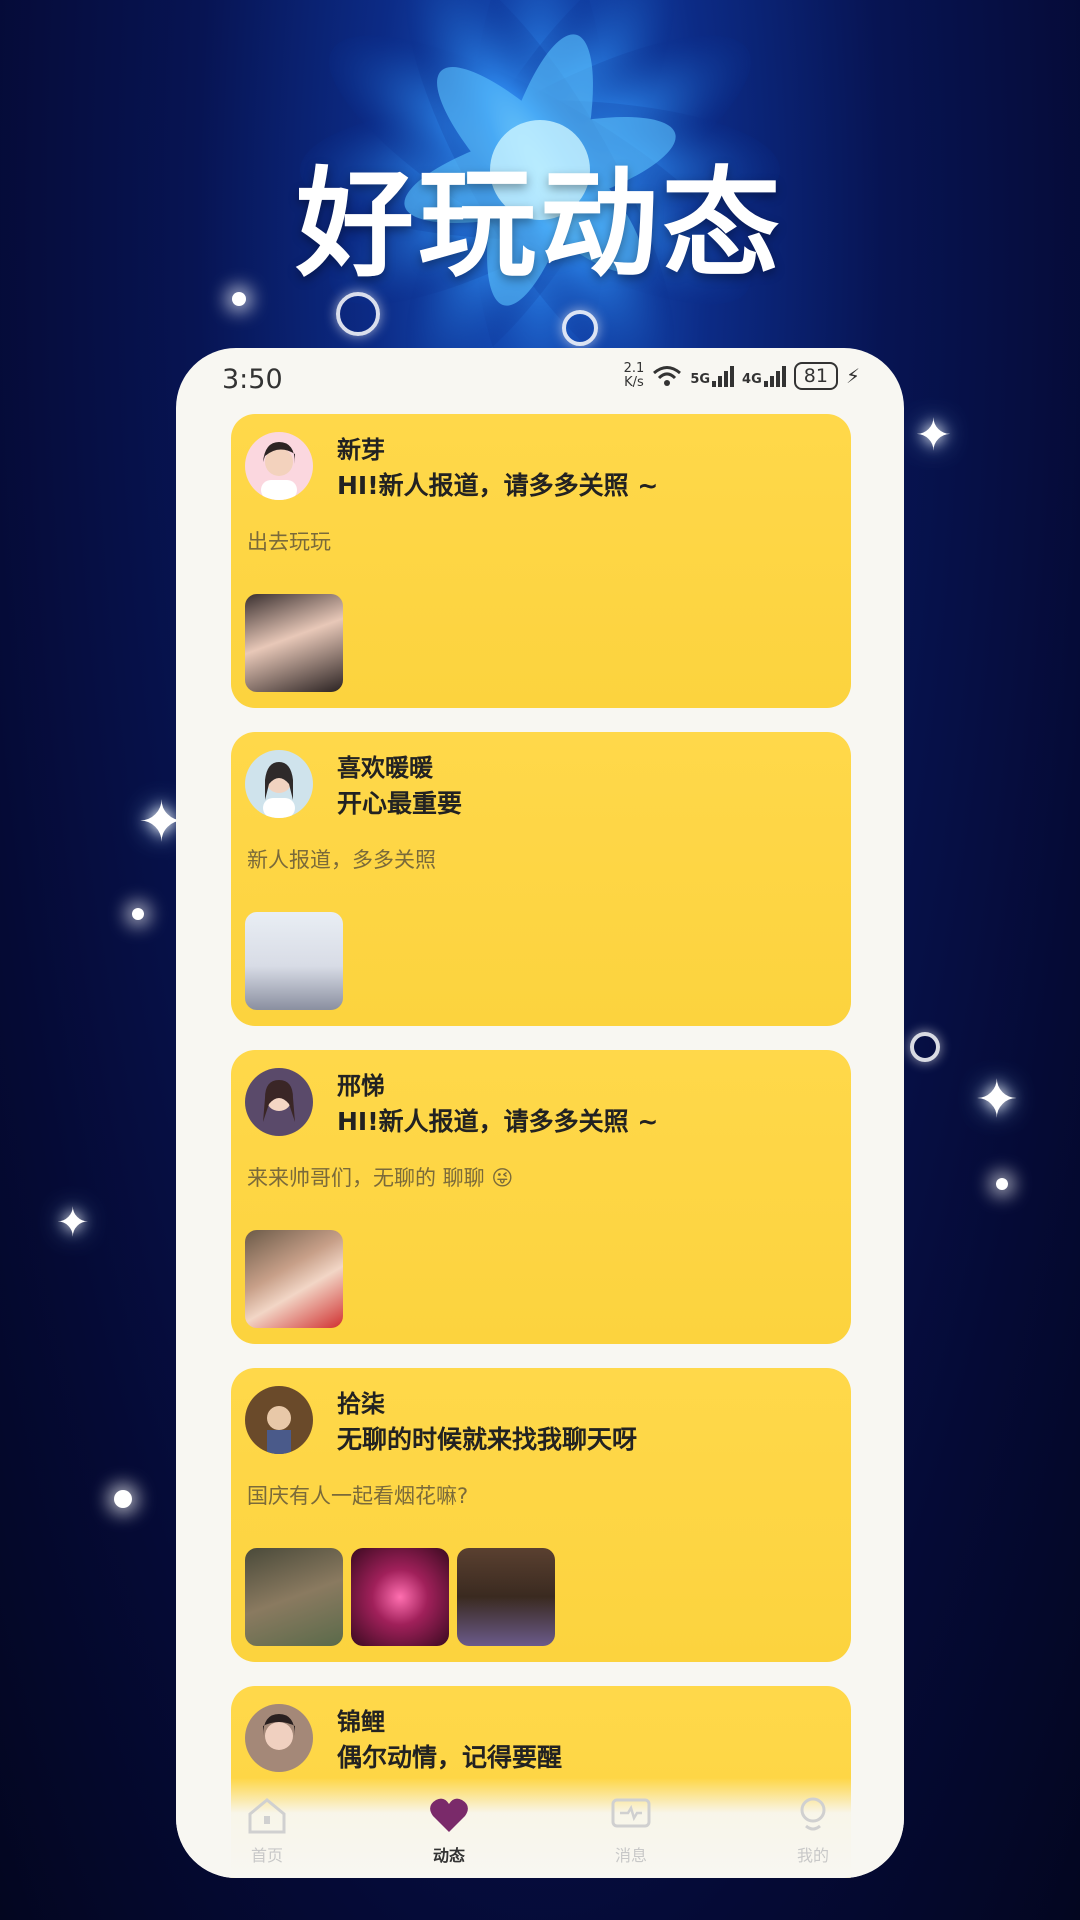 This screenshot has height=1920, width=1080. Describe the element at coordinates (487, 1439) in the screenshot. I see `user-signature: 无聊的时候就来找我聊天呀` at that location.